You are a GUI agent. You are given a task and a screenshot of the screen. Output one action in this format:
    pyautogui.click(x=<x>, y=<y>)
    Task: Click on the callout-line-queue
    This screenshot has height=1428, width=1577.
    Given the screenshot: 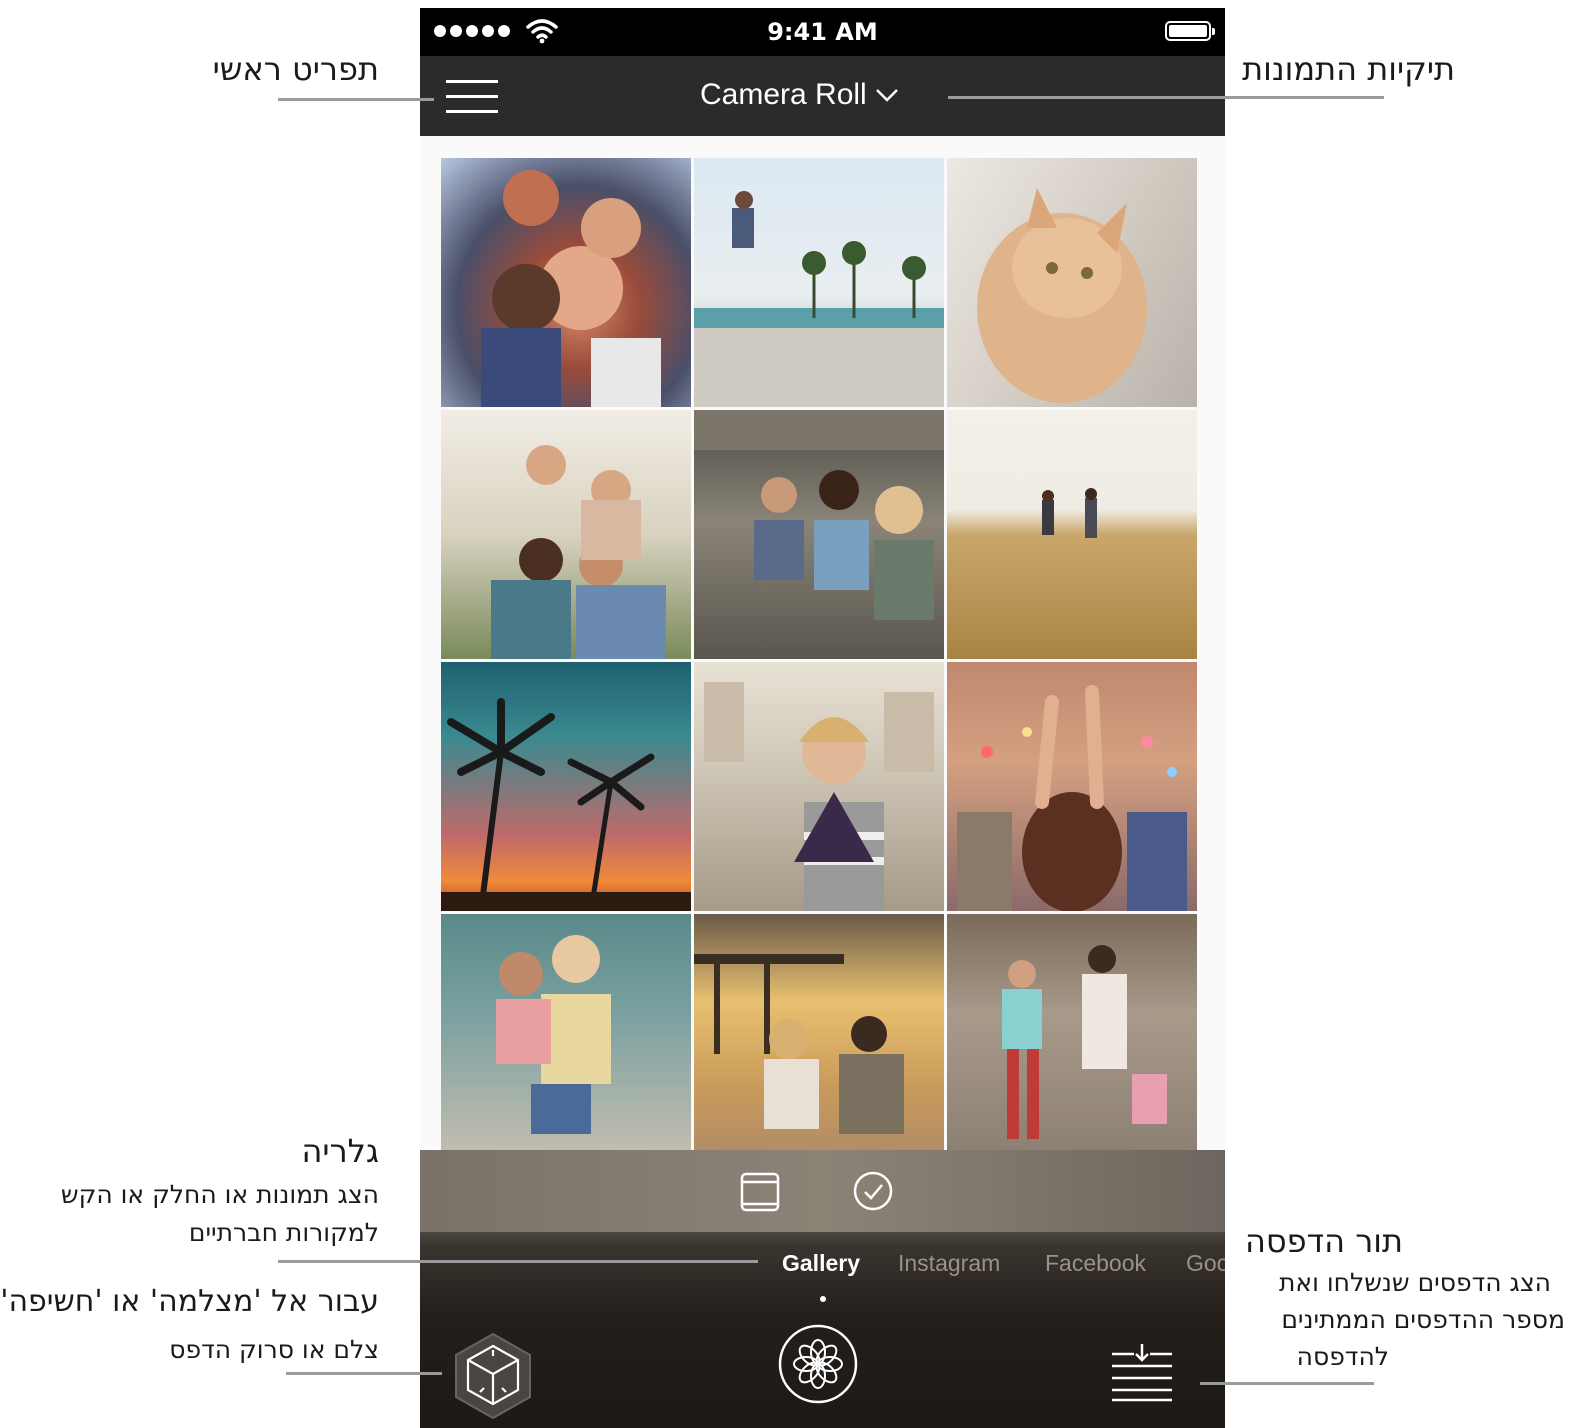 What is the action you would take?
    pyautogui.click(x=1287, y=1383)
    